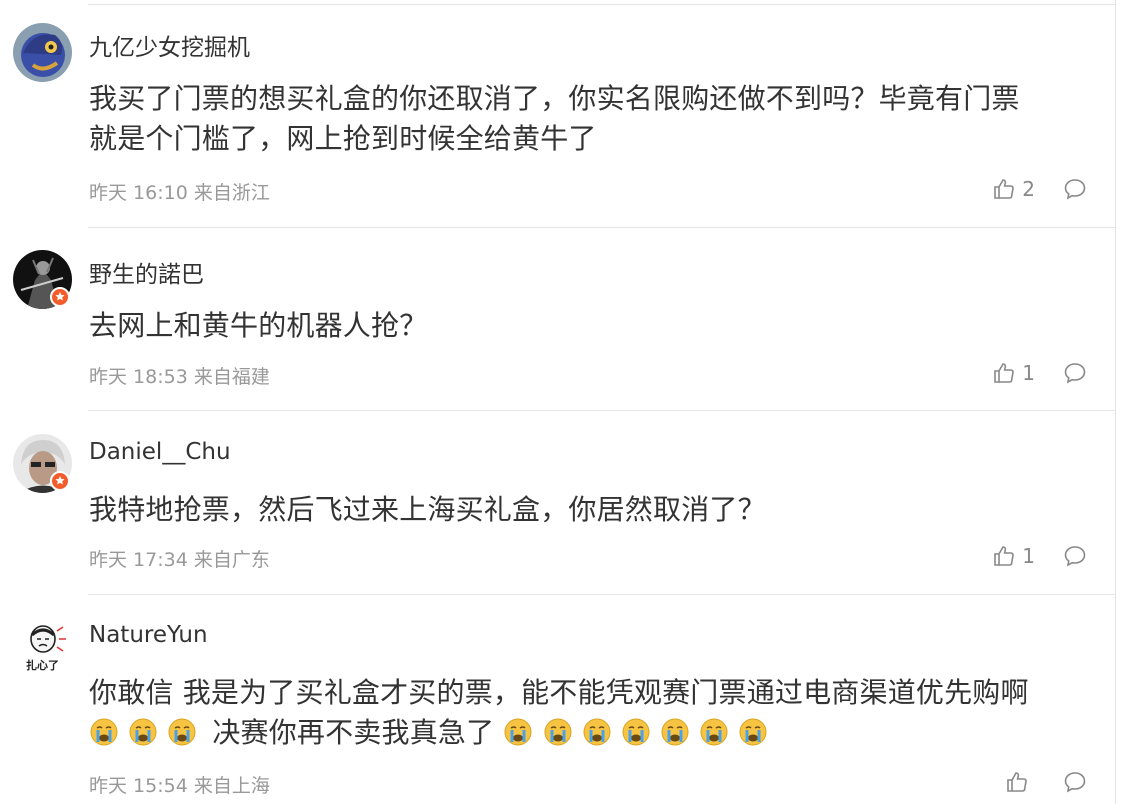  Describe the element at coordinates (42, 665) in the screenshot. I see `avatar-caption: 扎心了` at that location.